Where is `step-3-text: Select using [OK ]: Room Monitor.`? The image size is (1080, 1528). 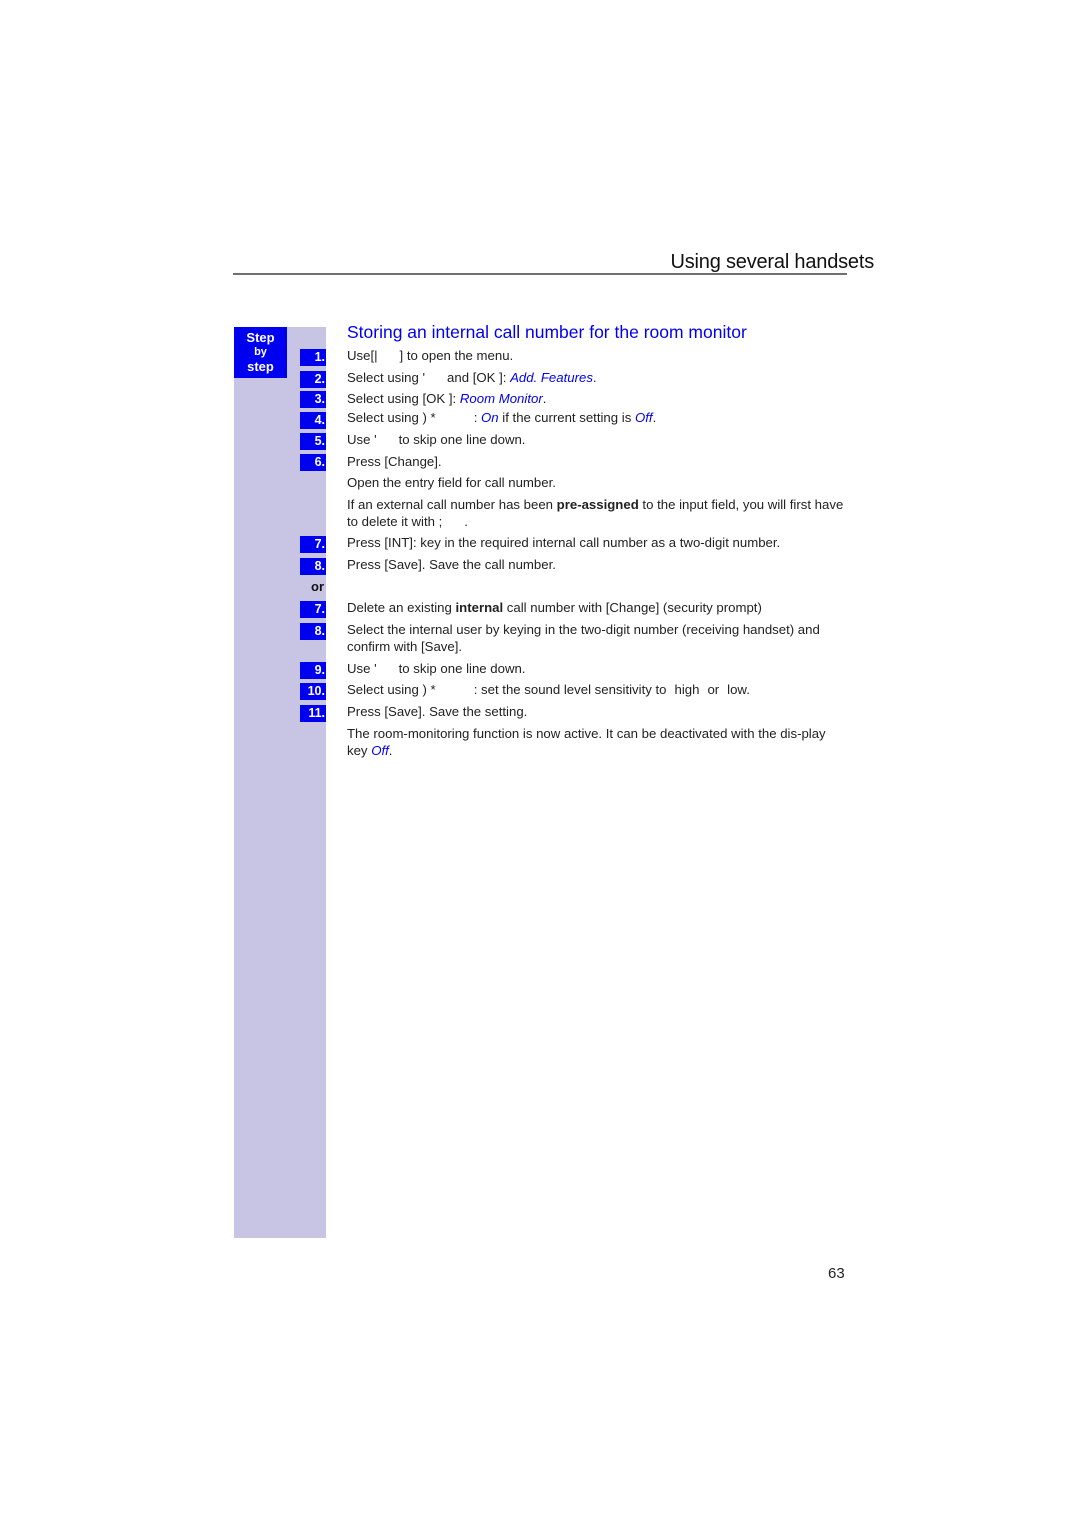
step-3-text: Select using [OK ]: Room Monitor. is located at coordinates (446, 399).